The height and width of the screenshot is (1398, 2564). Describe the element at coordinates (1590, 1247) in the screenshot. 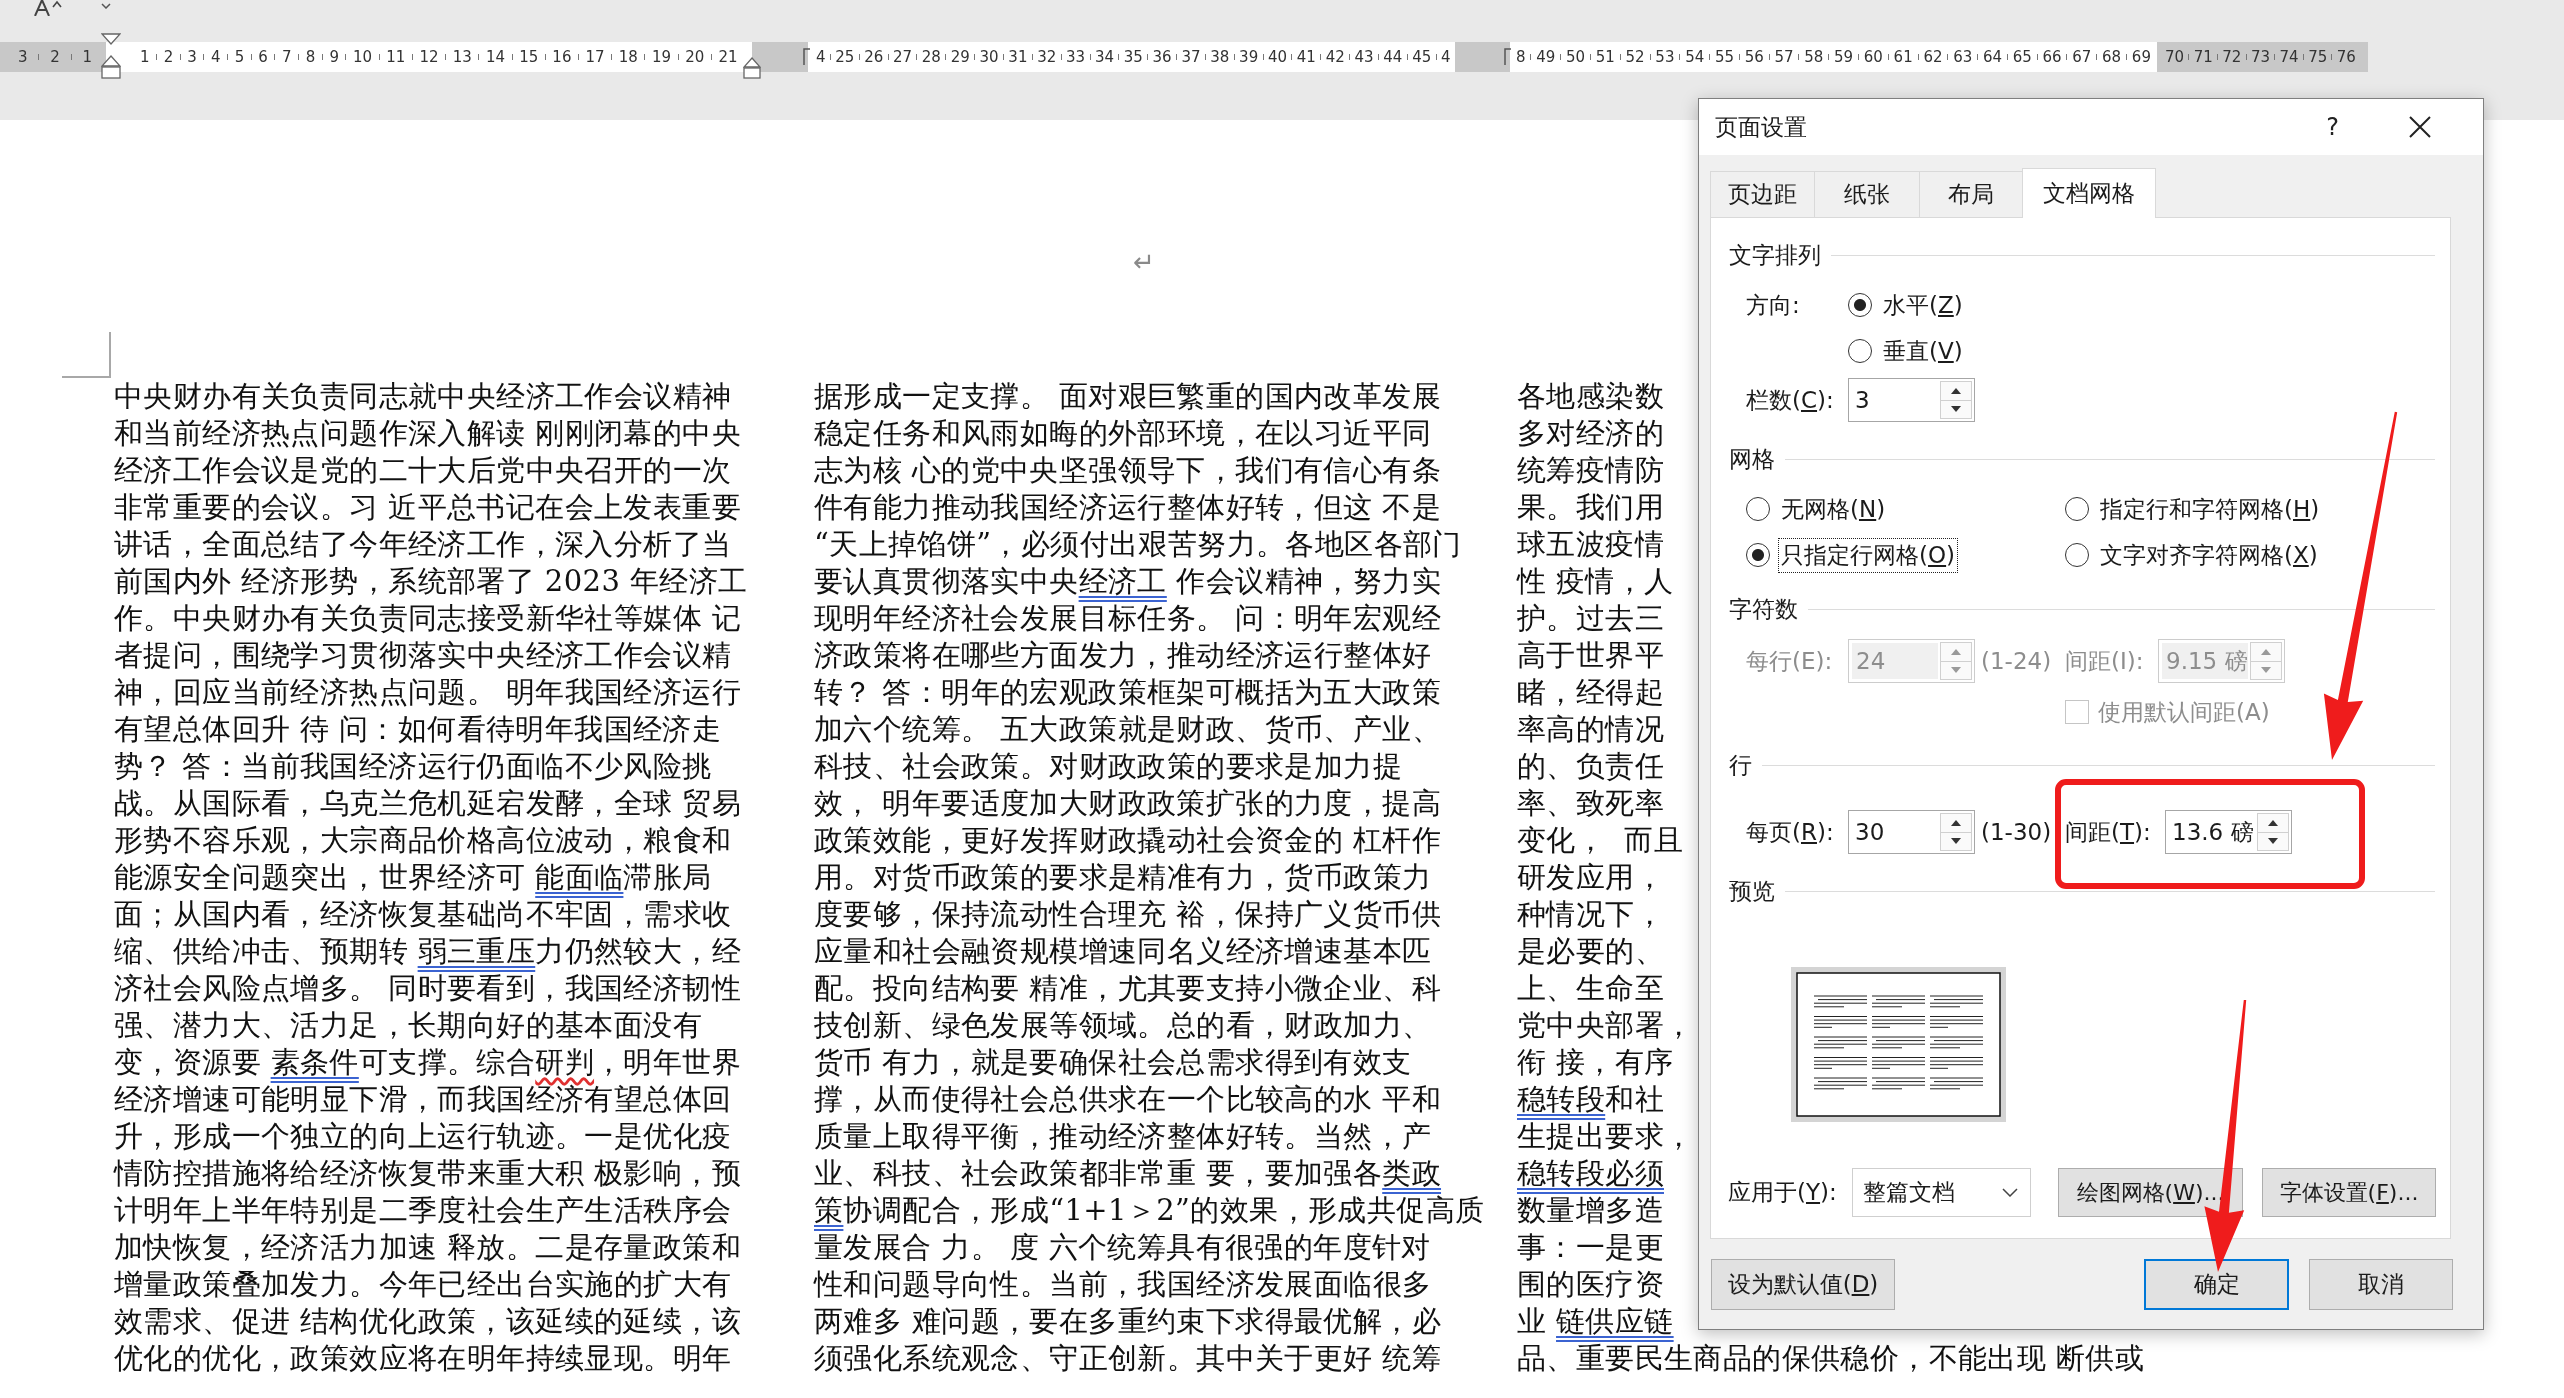

I see `text-line: 事：一是更` at that location.